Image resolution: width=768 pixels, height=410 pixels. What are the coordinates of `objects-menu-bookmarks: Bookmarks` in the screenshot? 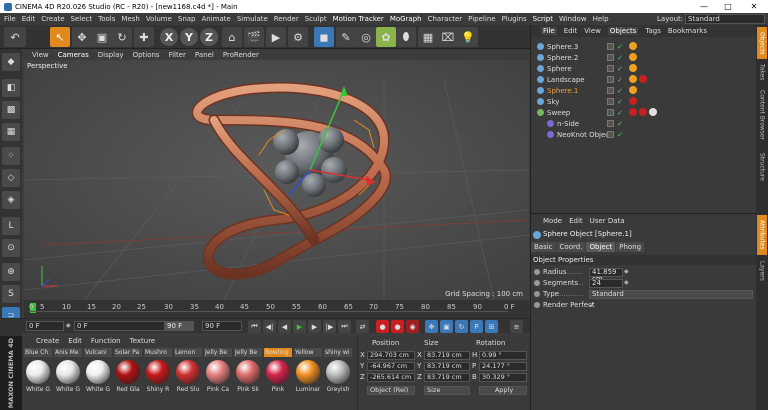 It's located at (687, 31).